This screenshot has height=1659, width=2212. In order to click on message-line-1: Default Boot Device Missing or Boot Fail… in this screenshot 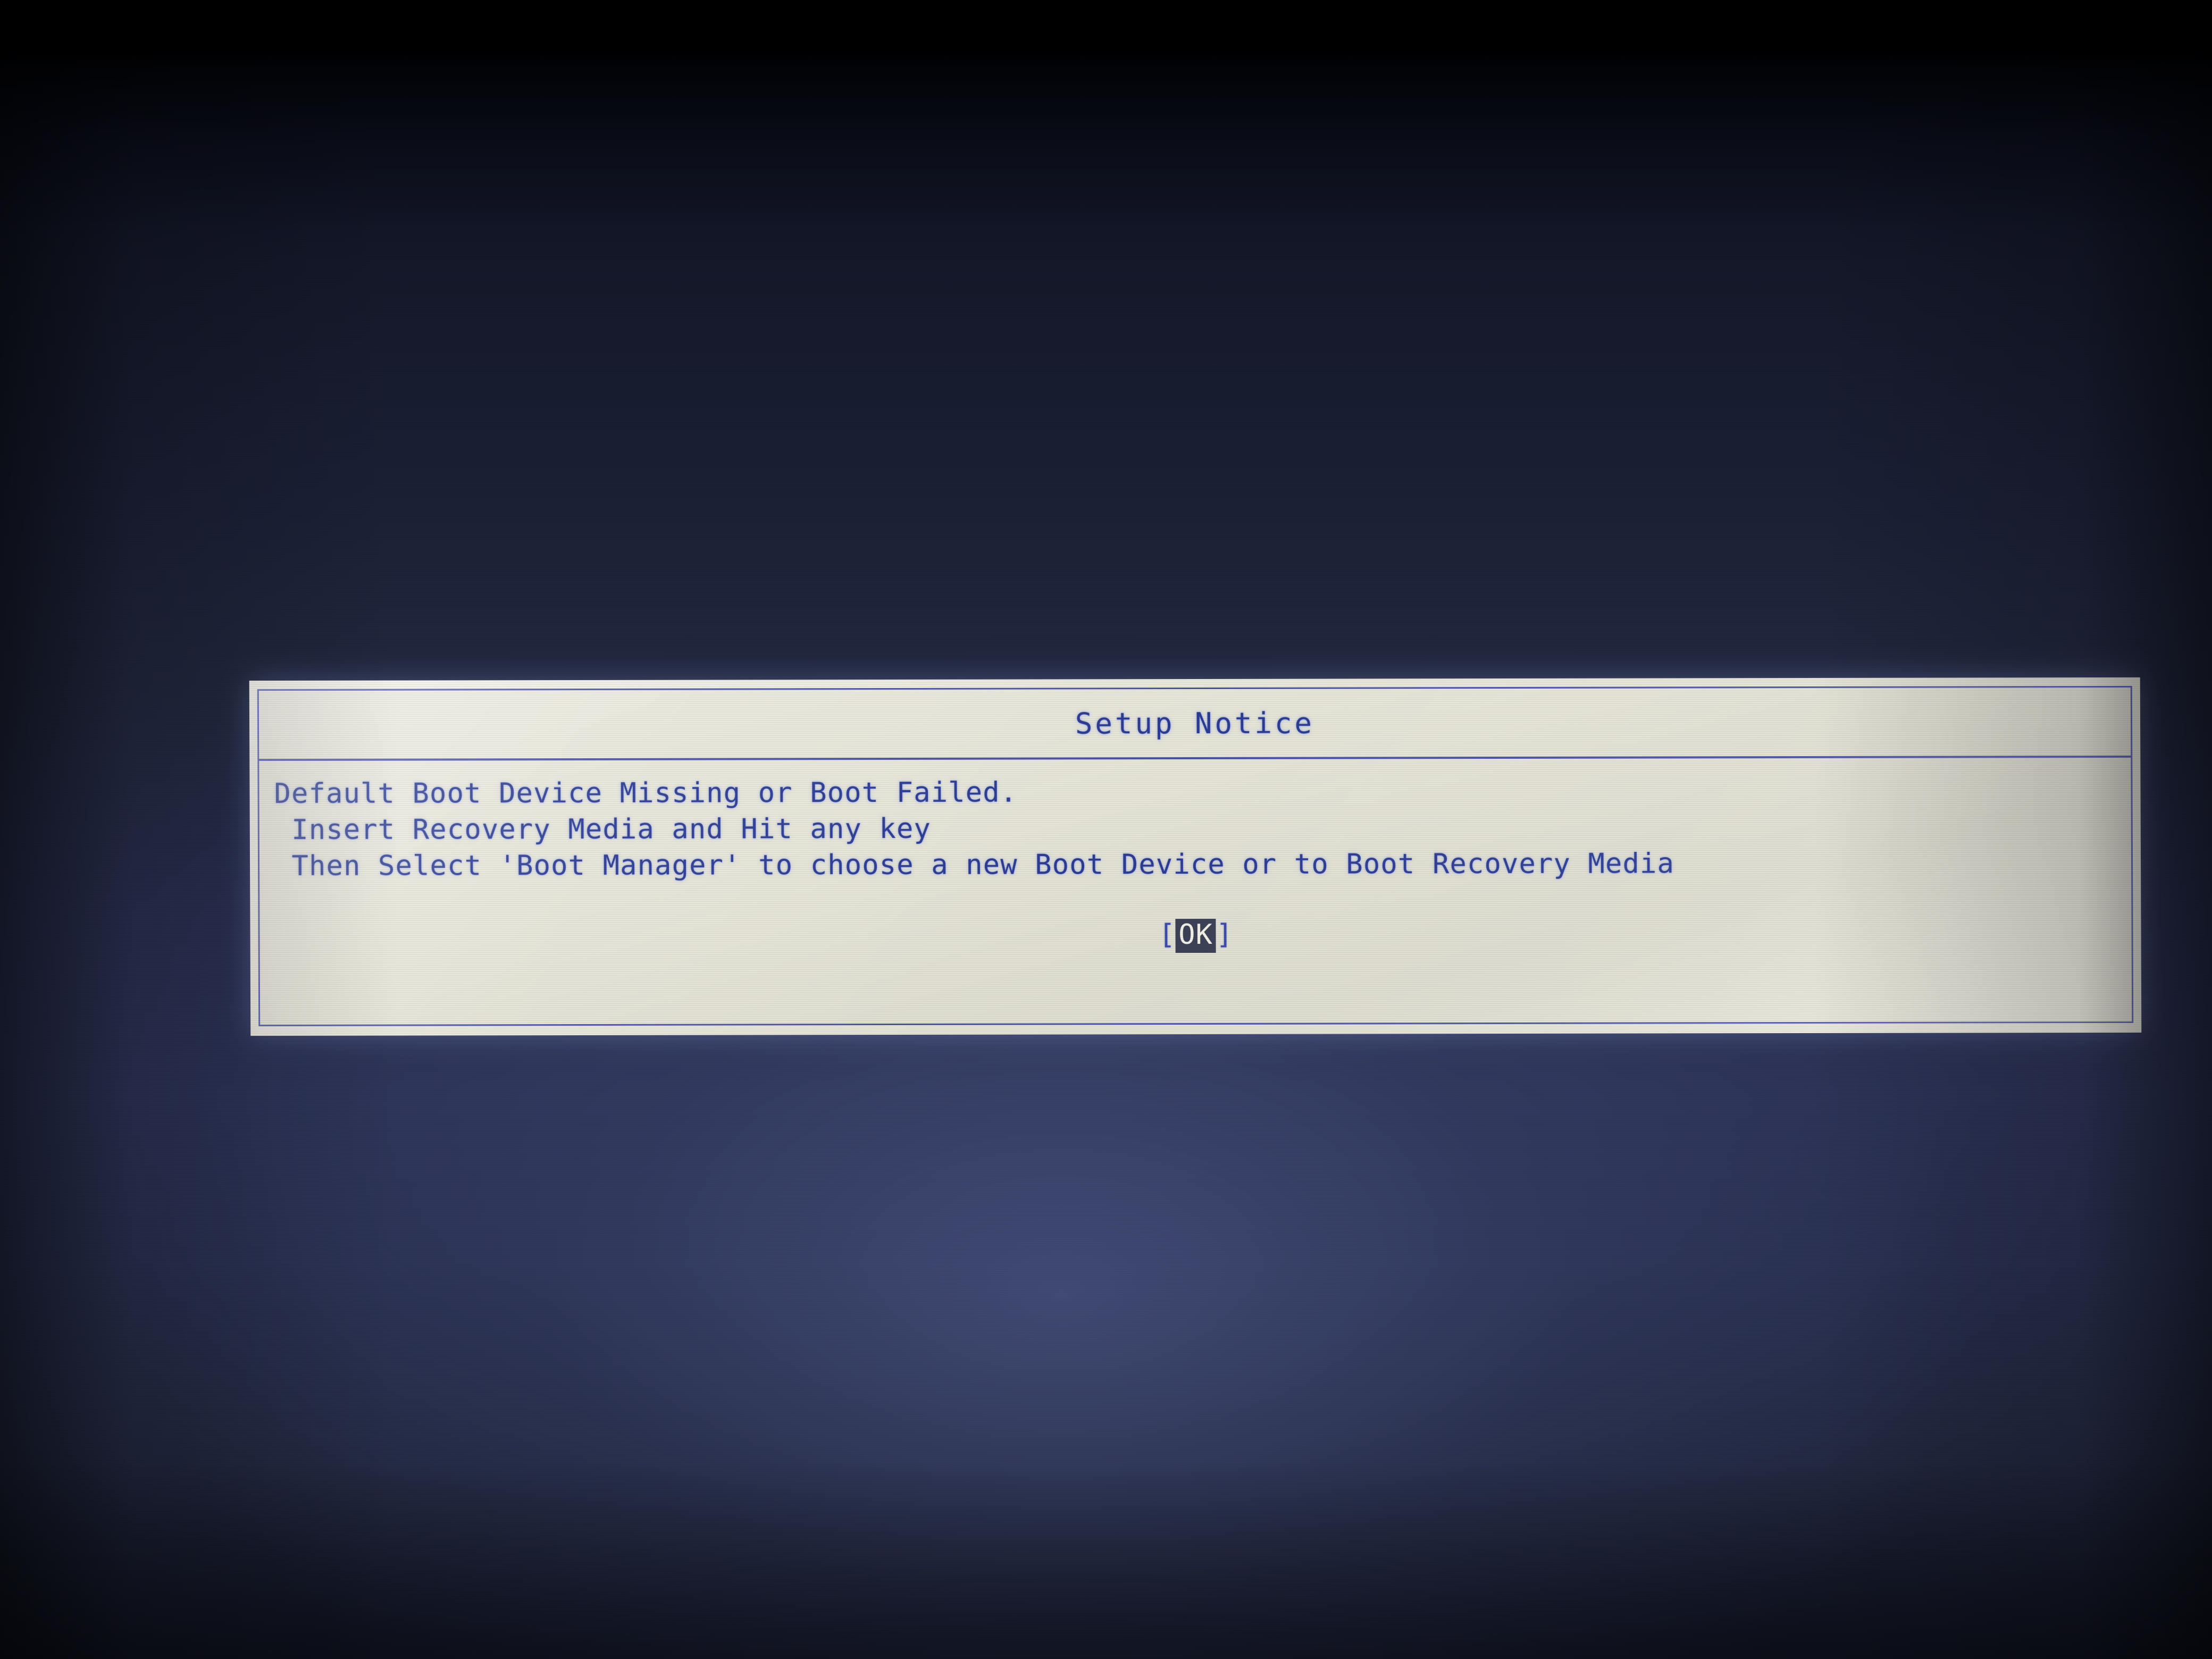, I will do `click(646, 793)`.